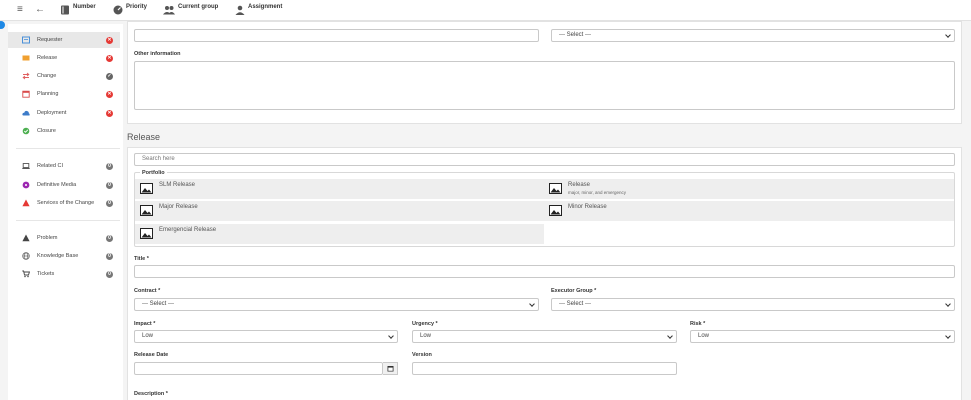 The height and width of the screenshot is (400, 971). I want to click on sidebar-item-services-of-the-change: Services of the Change 0, so click(64, 203).